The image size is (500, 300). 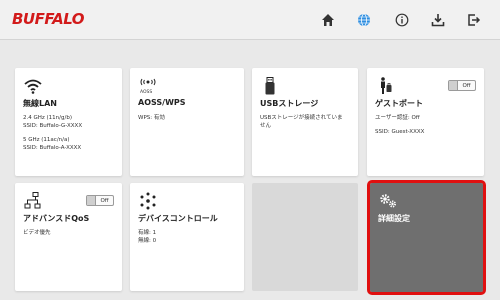 What do you see at coordinates (426, 125) in the screenshot?
I see `tile-info: ユーザー認証: Off SSID: Guest-XXXX` at bounding box center [426, 125].